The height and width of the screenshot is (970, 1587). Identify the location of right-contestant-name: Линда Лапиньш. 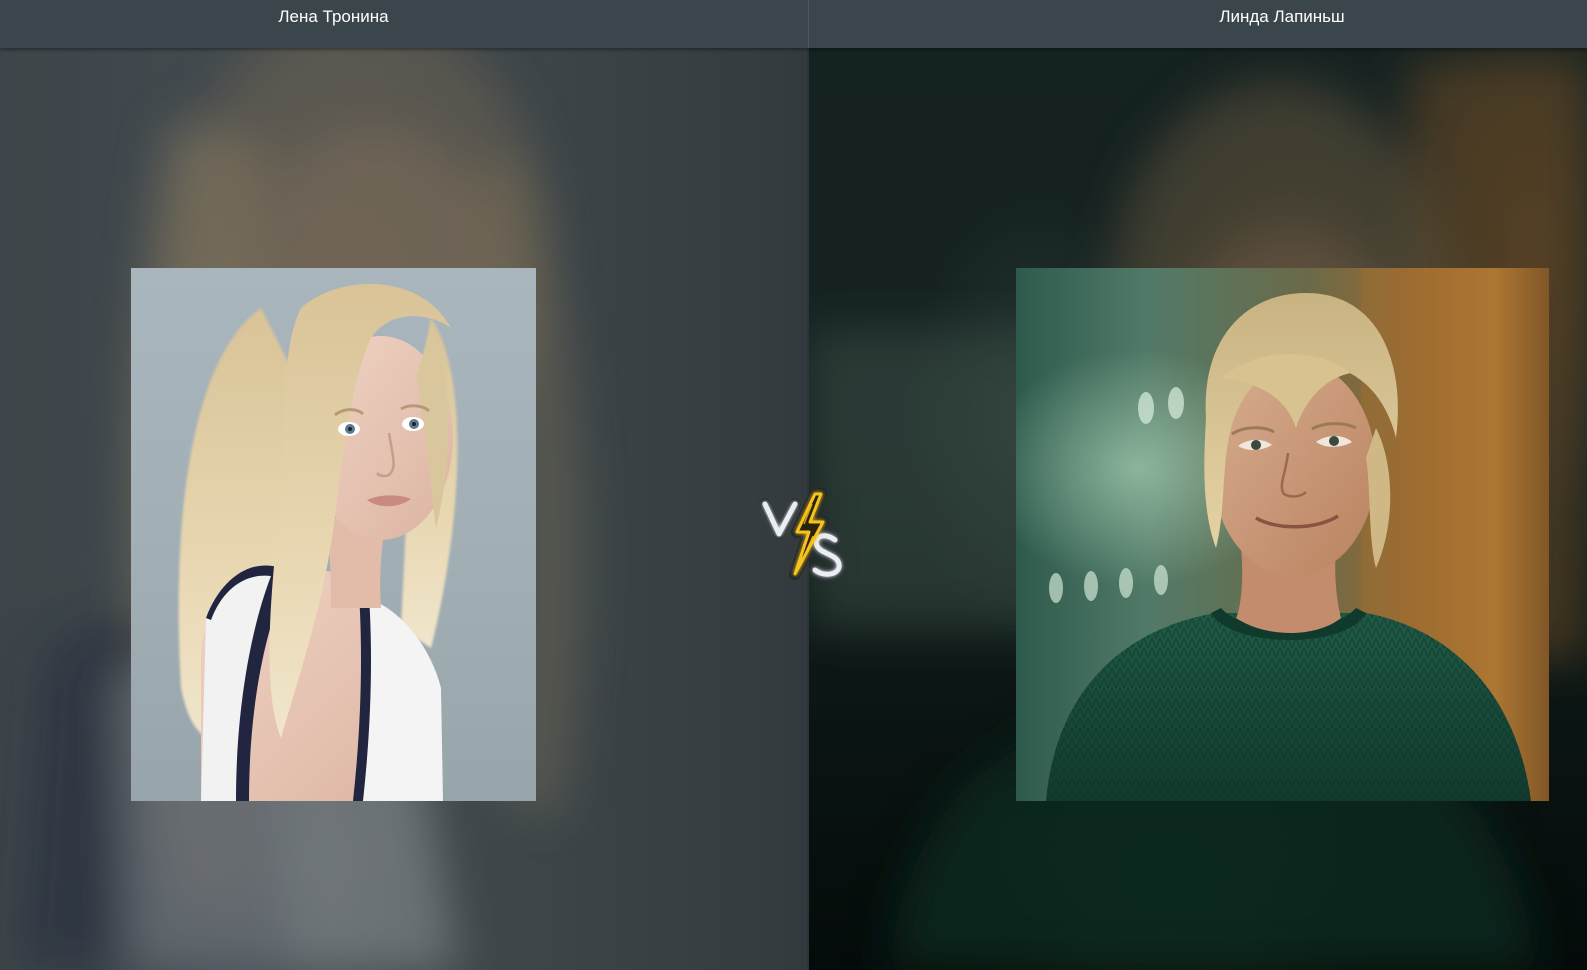
(1198, 17).